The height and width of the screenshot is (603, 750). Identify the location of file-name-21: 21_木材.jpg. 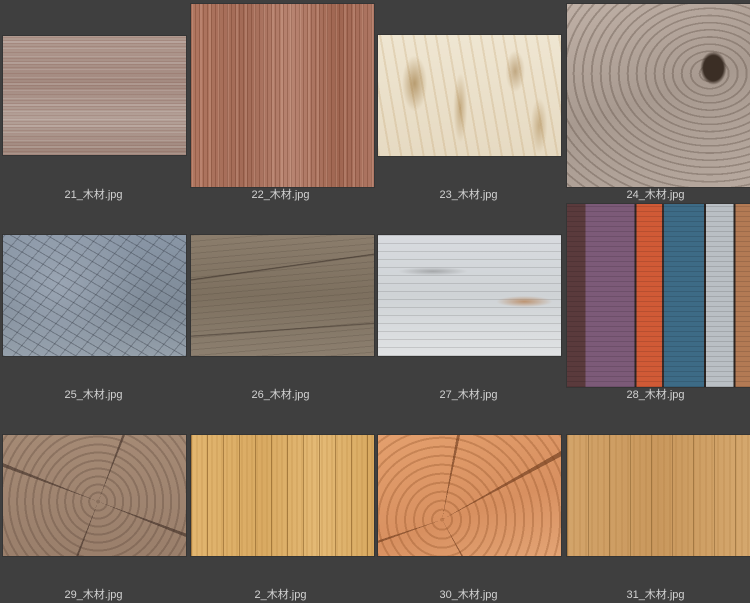
(93, 195).